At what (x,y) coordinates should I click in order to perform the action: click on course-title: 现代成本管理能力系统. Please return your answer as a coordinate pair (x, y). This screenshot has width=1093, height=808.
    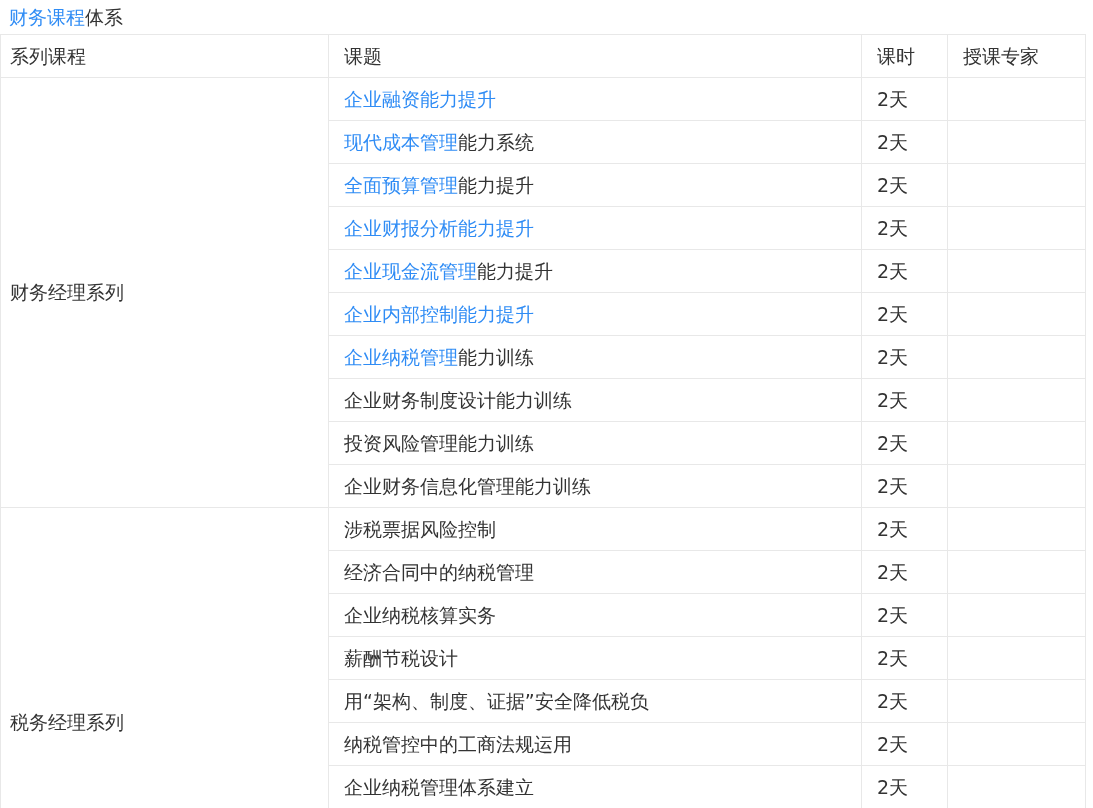
    Looking at the image, I should click on (439, 141).